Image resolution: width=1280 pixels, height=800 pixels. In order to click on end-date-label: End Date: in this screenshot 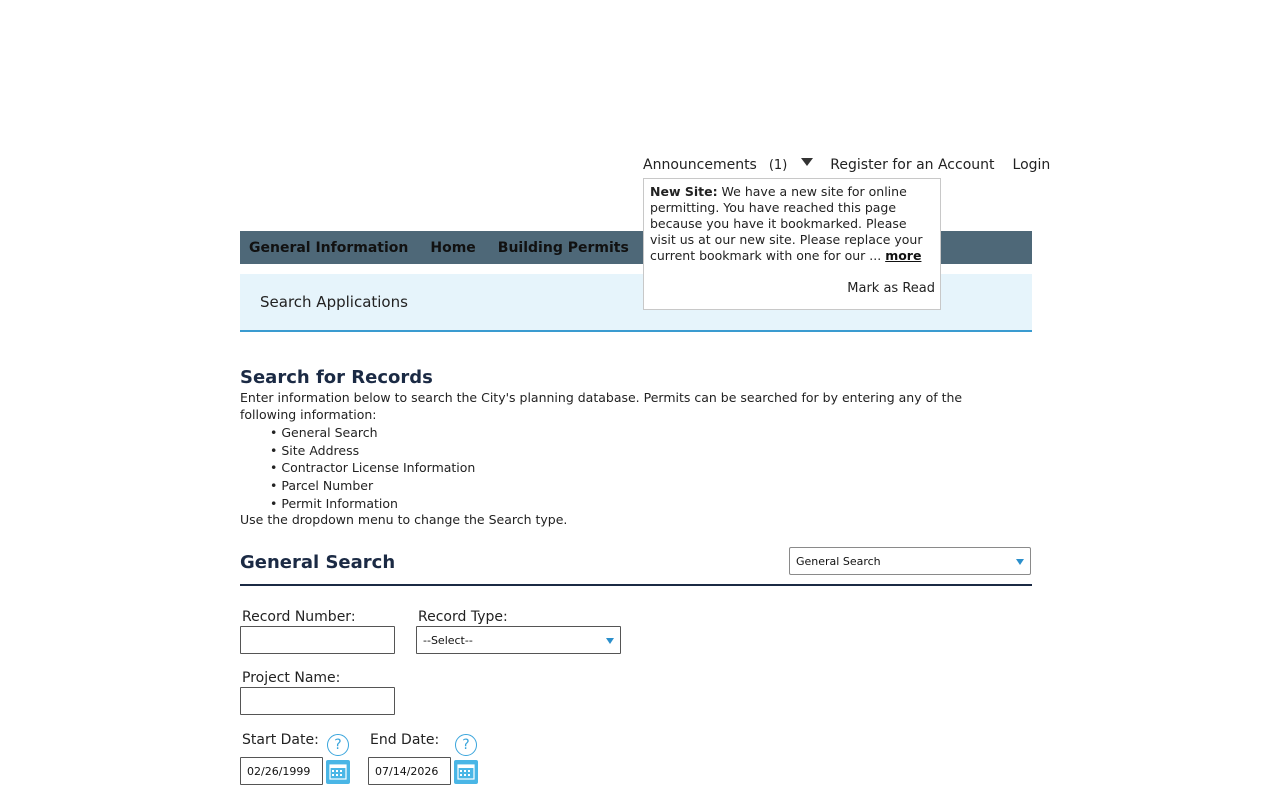, I will do `click(405, 740)`.